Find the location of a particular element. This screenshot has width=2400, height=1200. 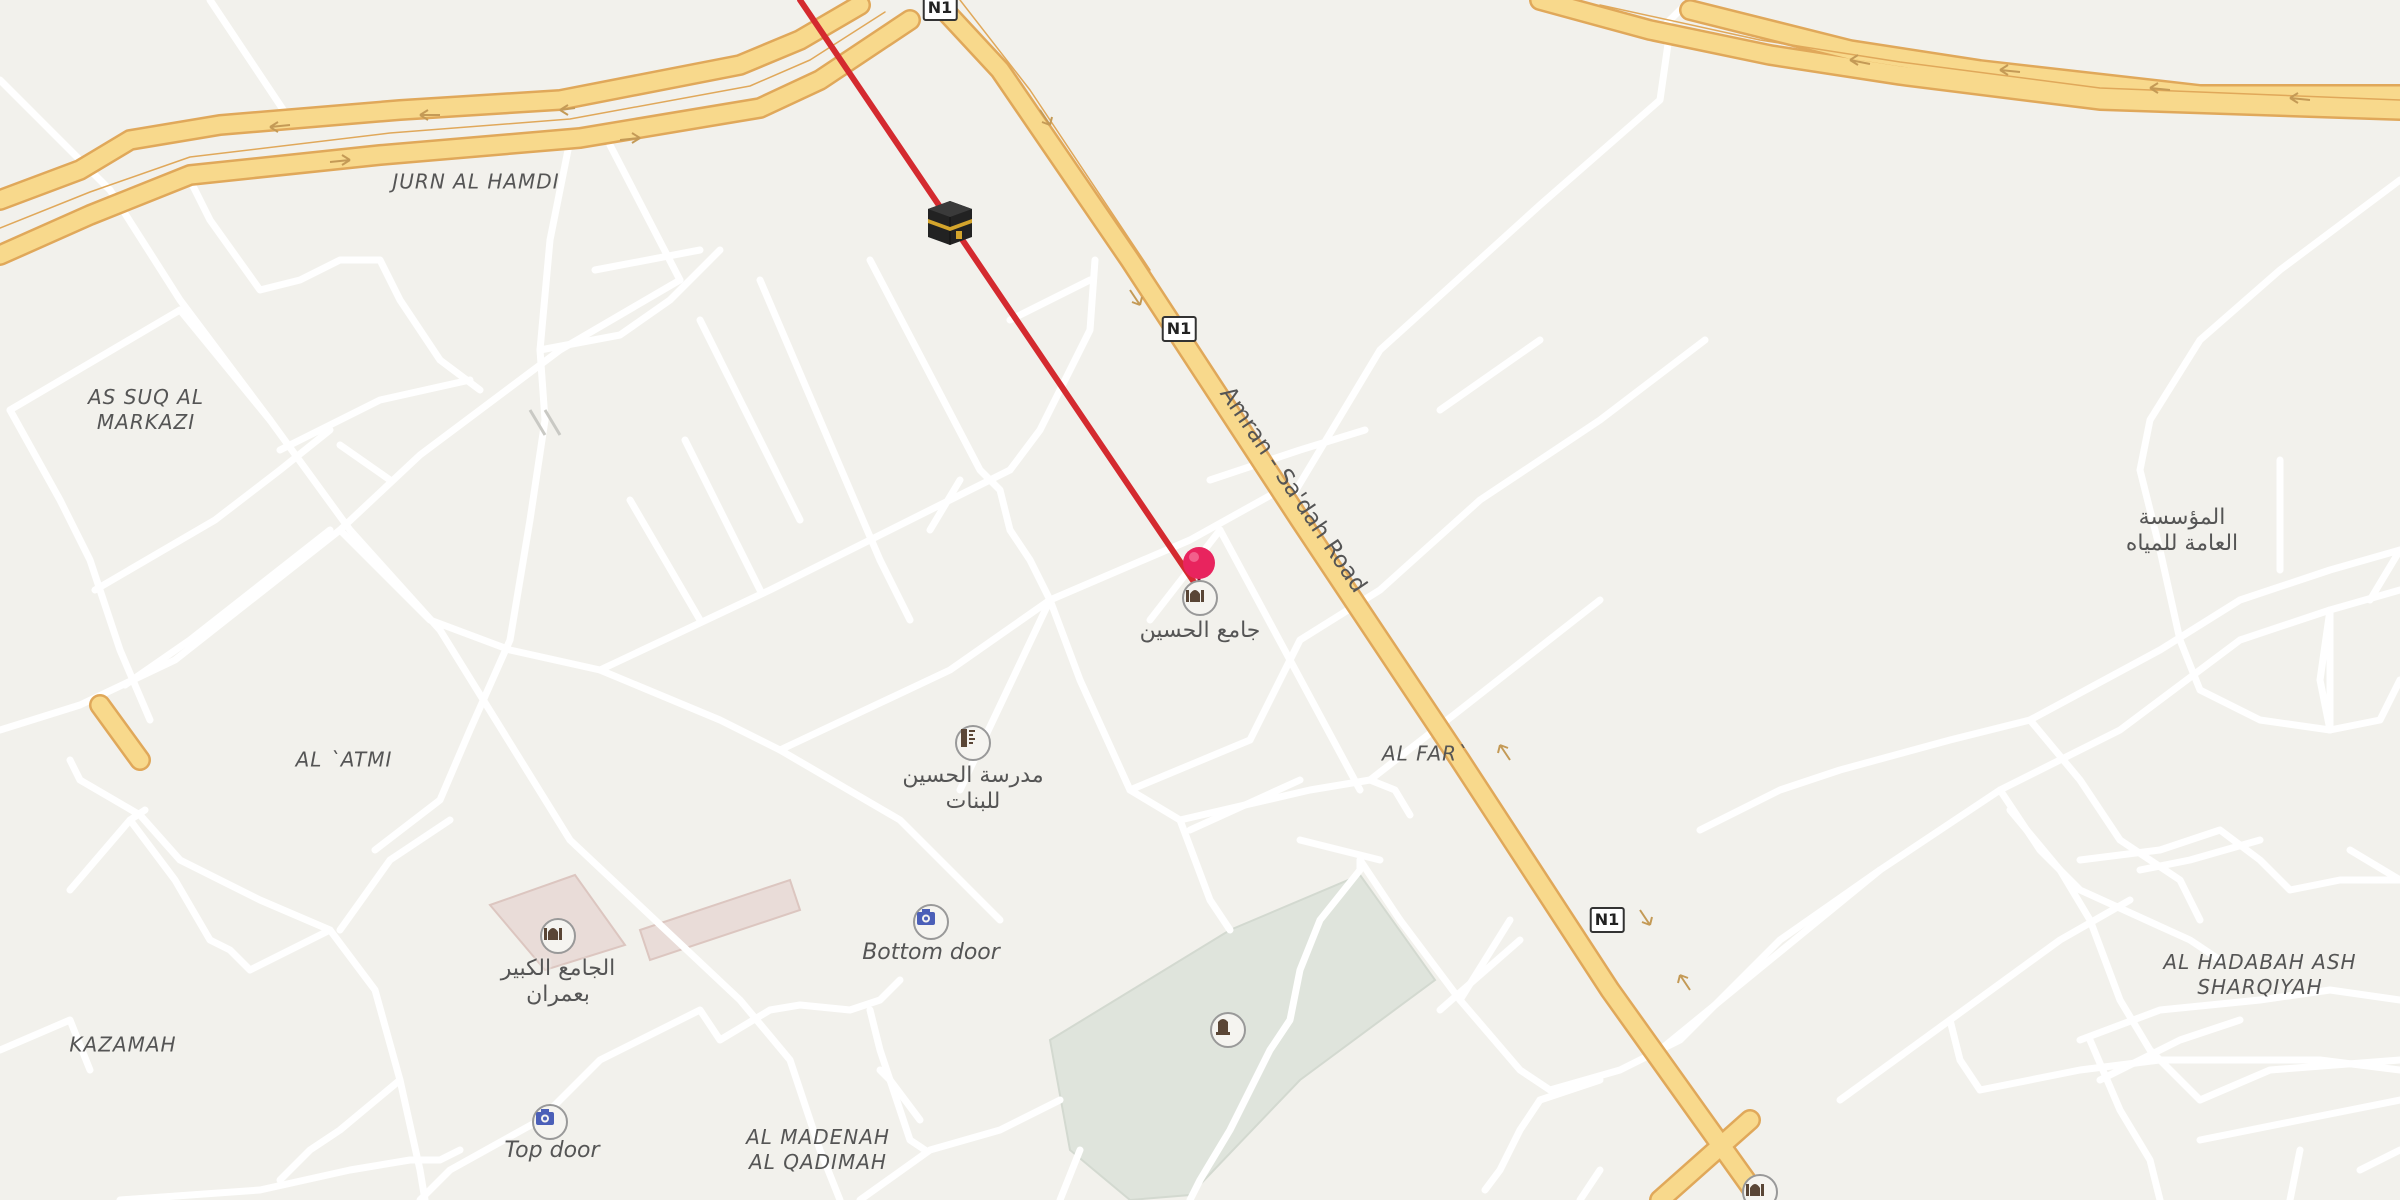

kaaba-marker is located at coordinates (950, 222).